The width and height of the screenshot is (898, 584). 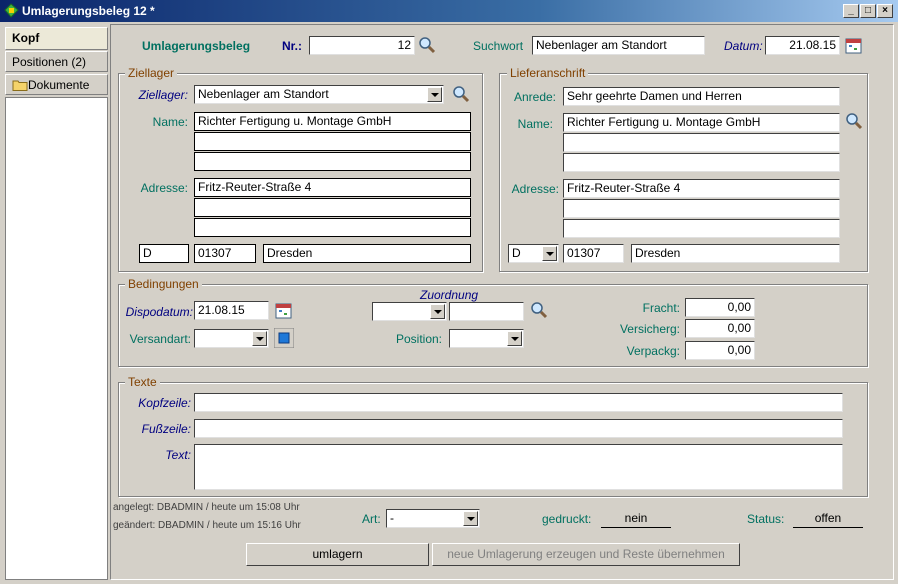 What do you see at coordinates (178, 455) in the screenshot?
I see `text-label: Text:` at bounding box center [178, 455].